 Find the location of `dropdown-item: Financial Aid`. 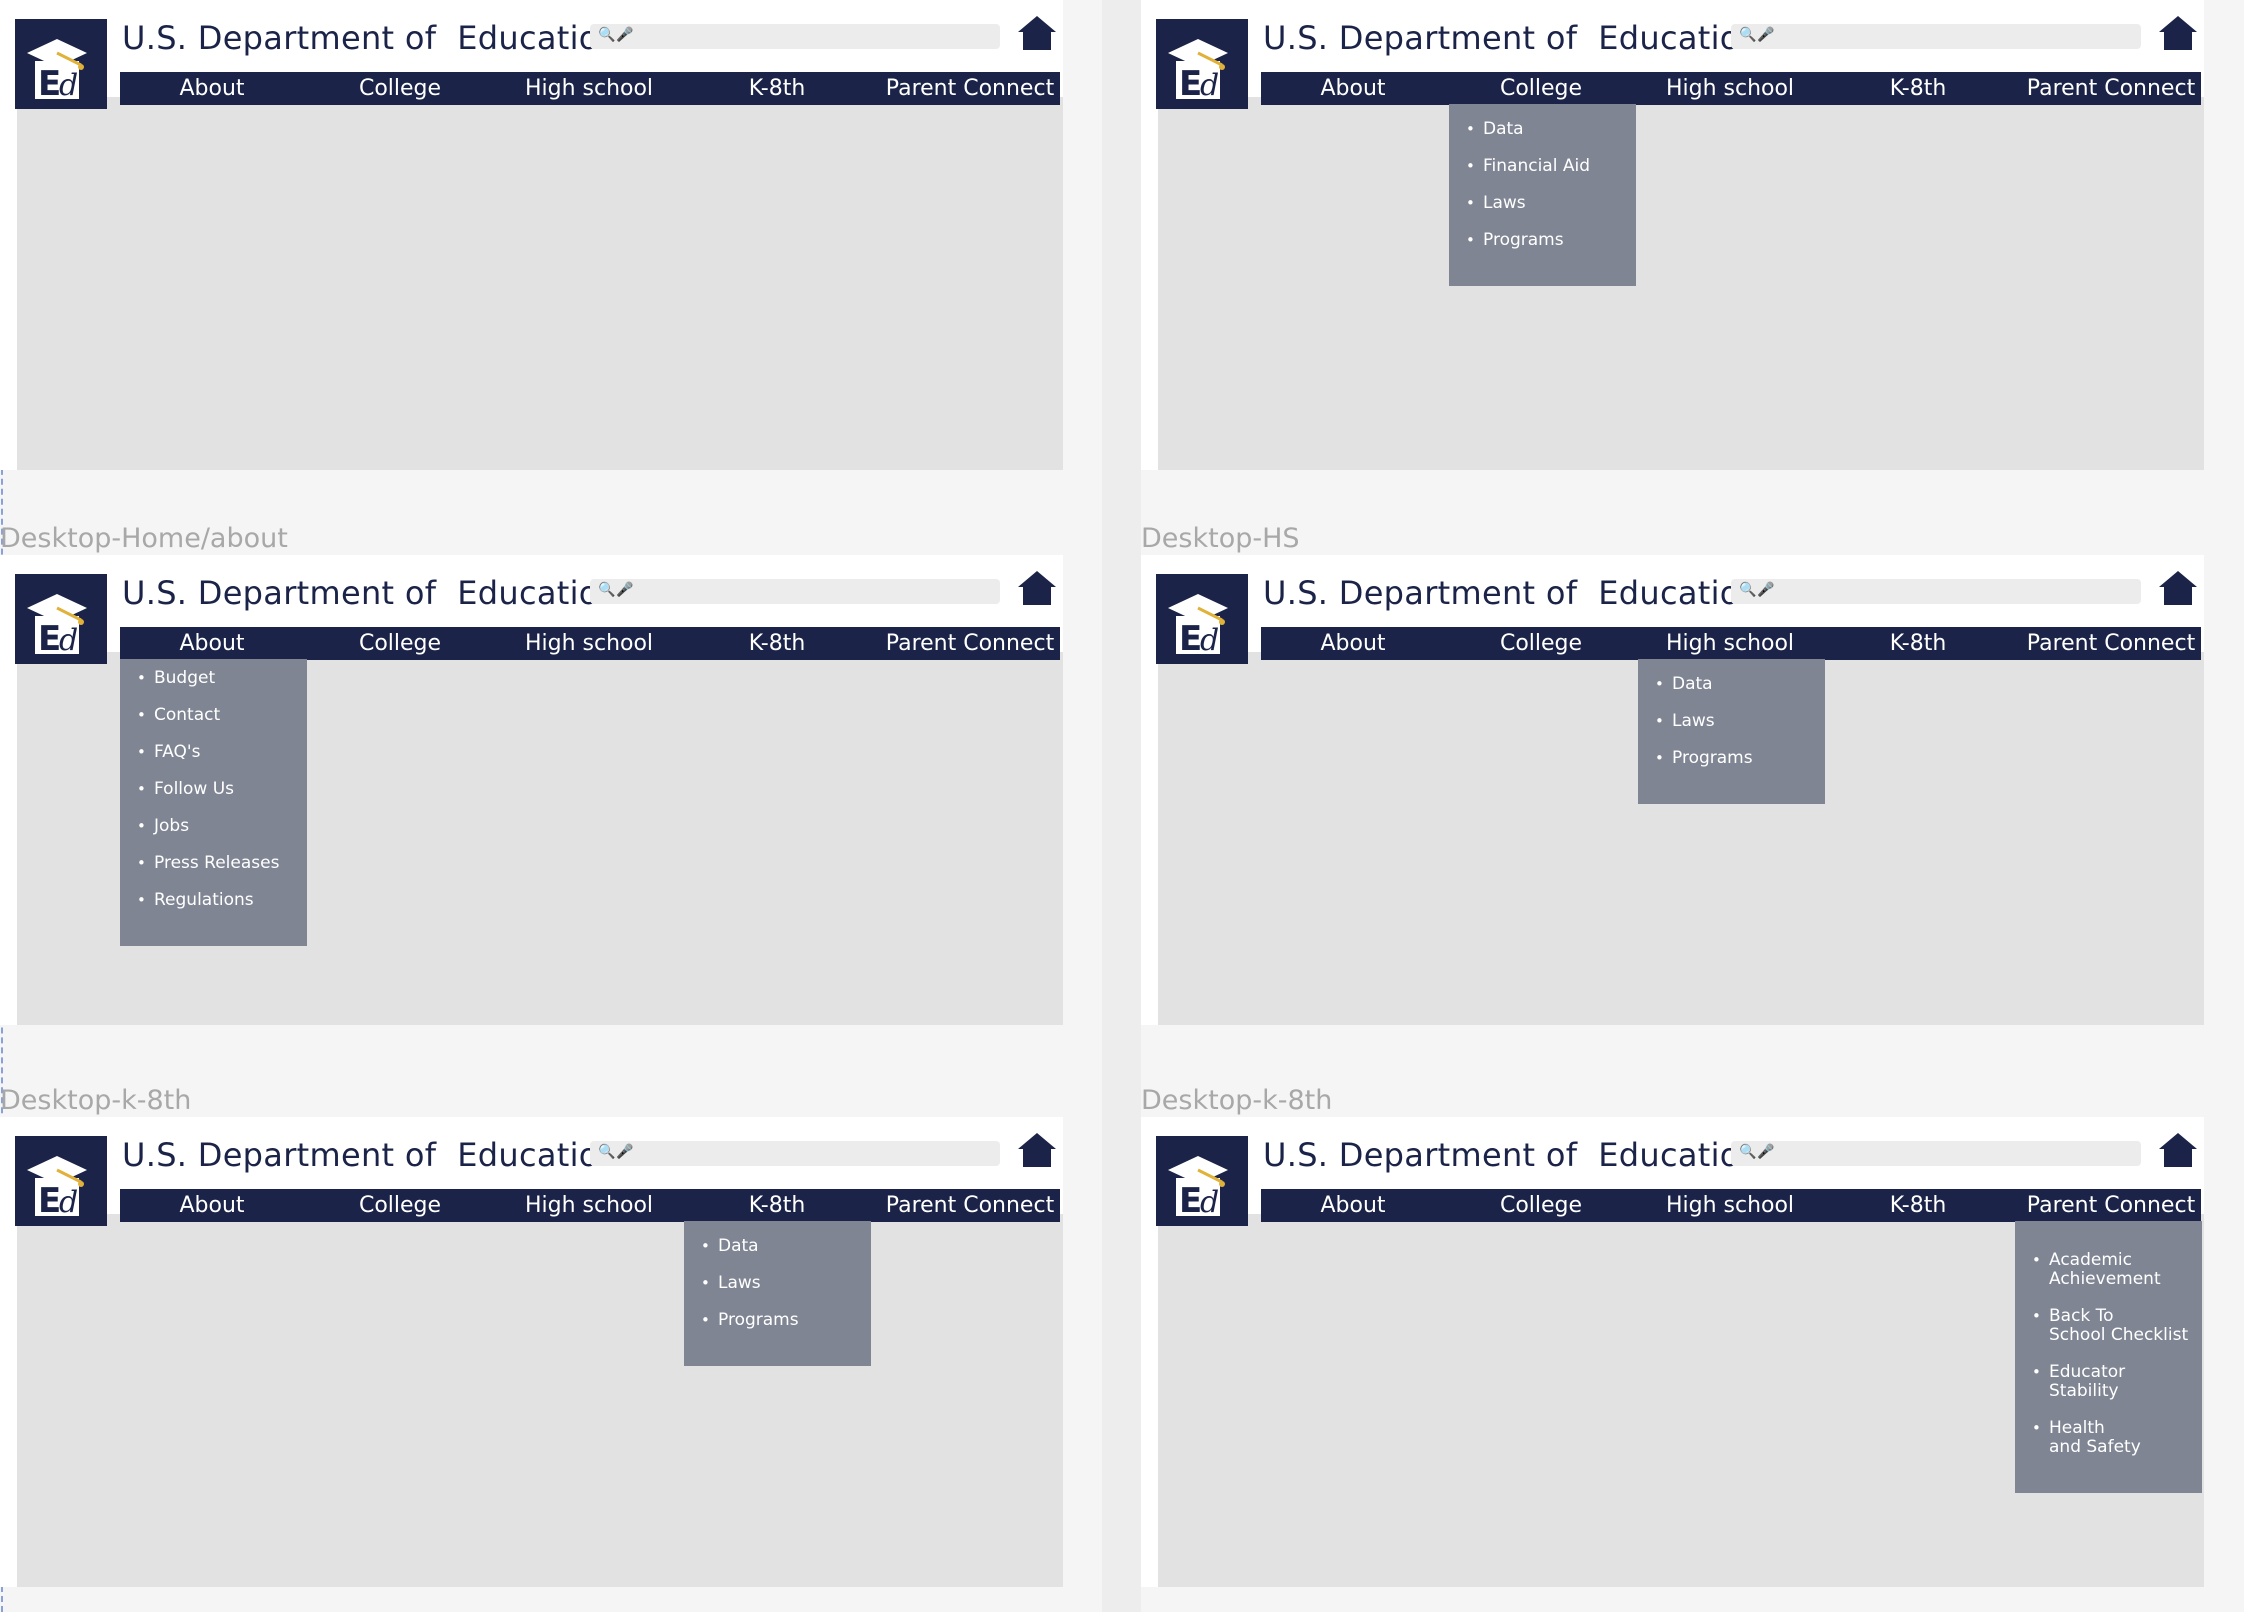

dropdown-item: Financial Aid is located at coordinates (1542, 175).